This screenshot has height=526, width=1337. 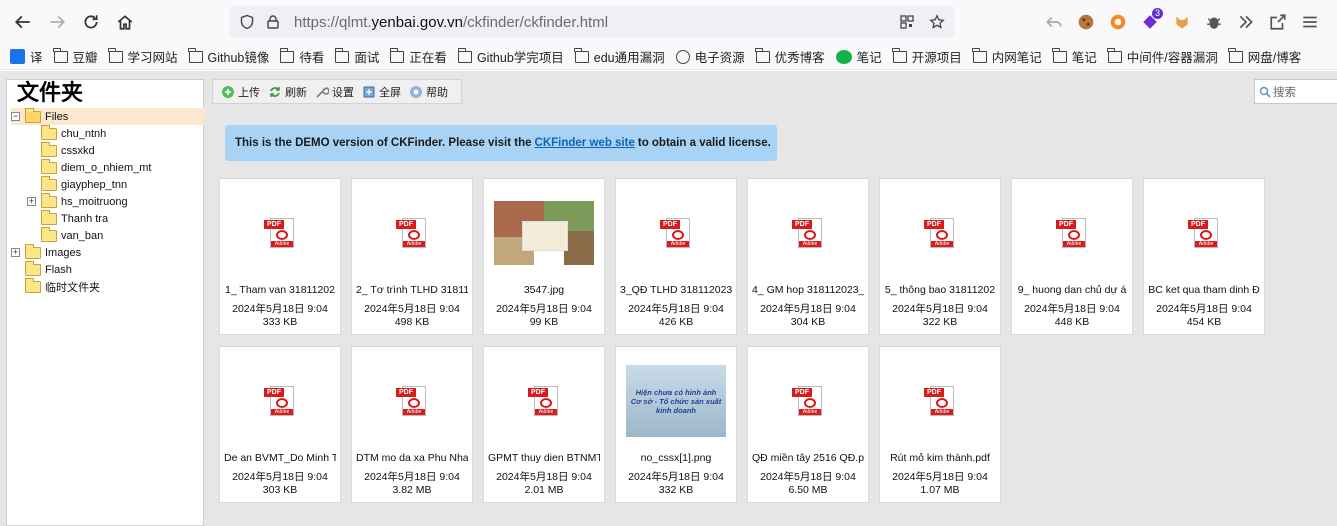 I want to click on bookmark-item: 中间件/容器漏洞, so click(x=1162, y=56).